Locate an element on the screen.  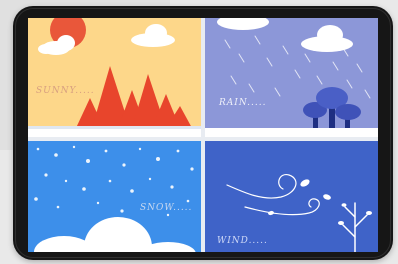
horizon is located at coordinates (114, 127).